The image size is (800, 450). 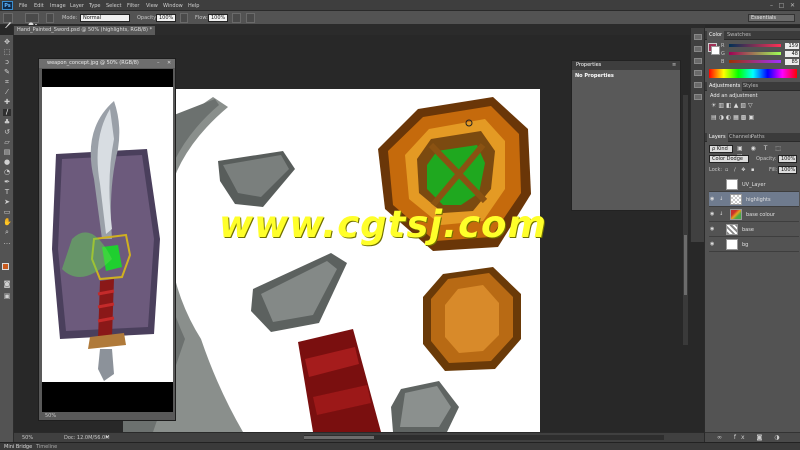 I want to click on layer-row-highlights: ◉ ↓ highlights, so click(x=754, y=199).